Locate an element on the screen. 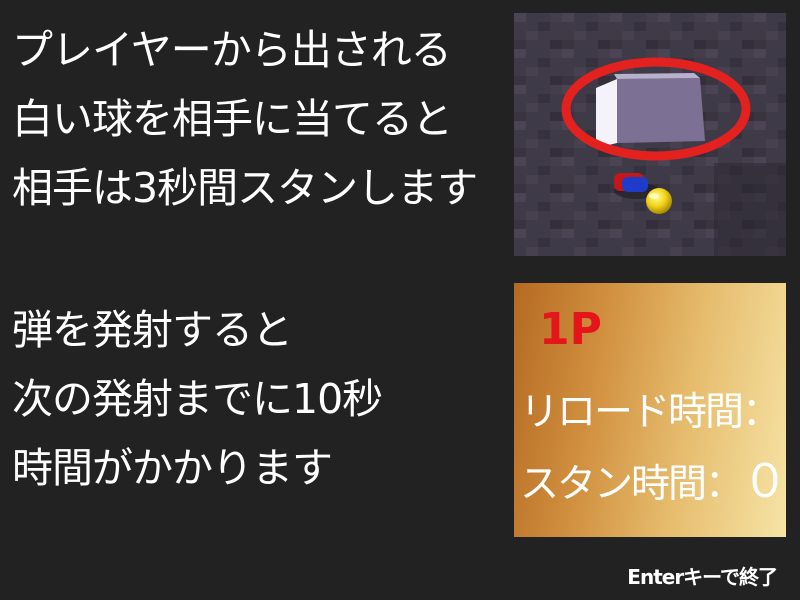 The width and height of the screenshot is (800, 600). stun-time-value: ０ is located at coordinates (764, 481).